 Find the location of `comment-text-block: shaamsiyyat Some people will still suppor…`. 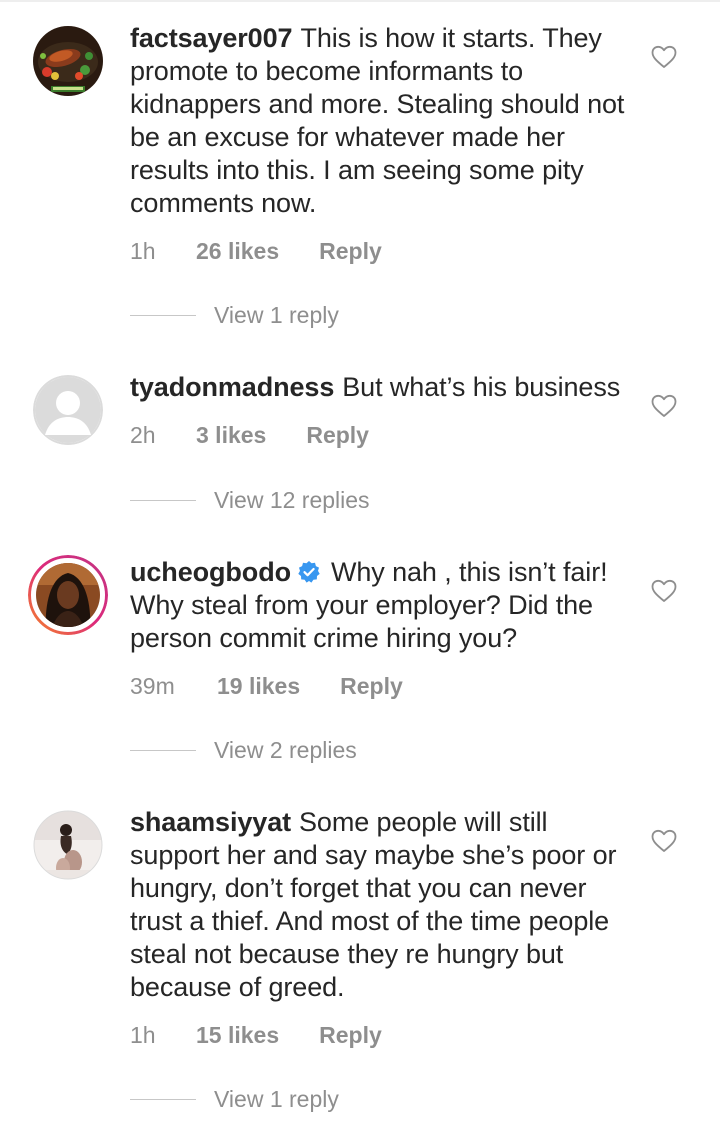

comment-text-block: shaamsiyyat Some people will still suppor… is located at coordinates (380, 905).